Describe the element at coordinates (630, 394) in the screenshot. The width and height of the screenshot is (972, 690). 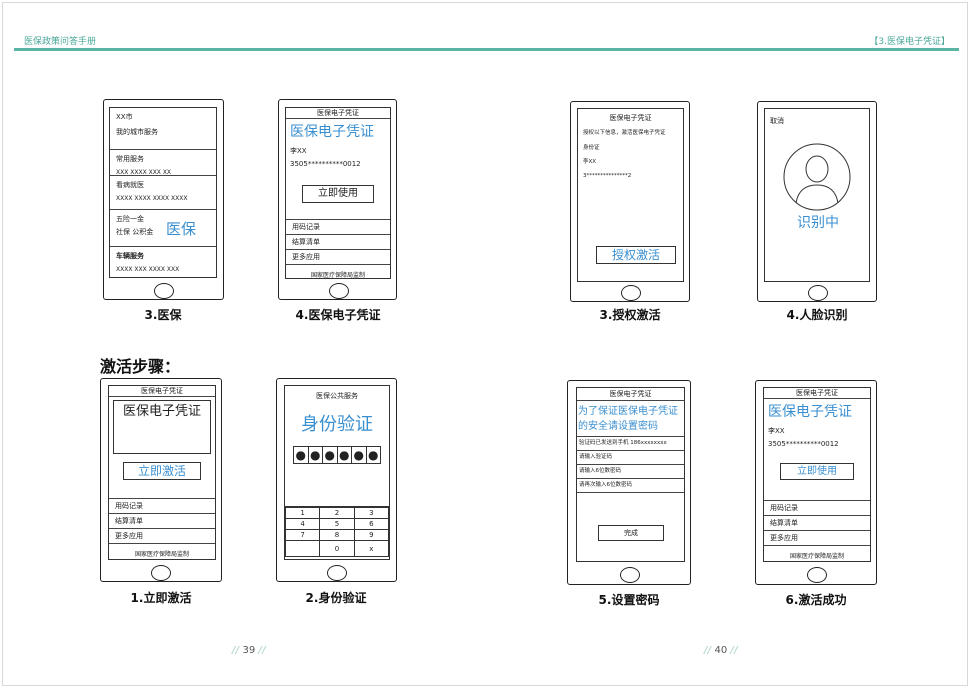
I see `password-title: 医保电子凭证` at that location.